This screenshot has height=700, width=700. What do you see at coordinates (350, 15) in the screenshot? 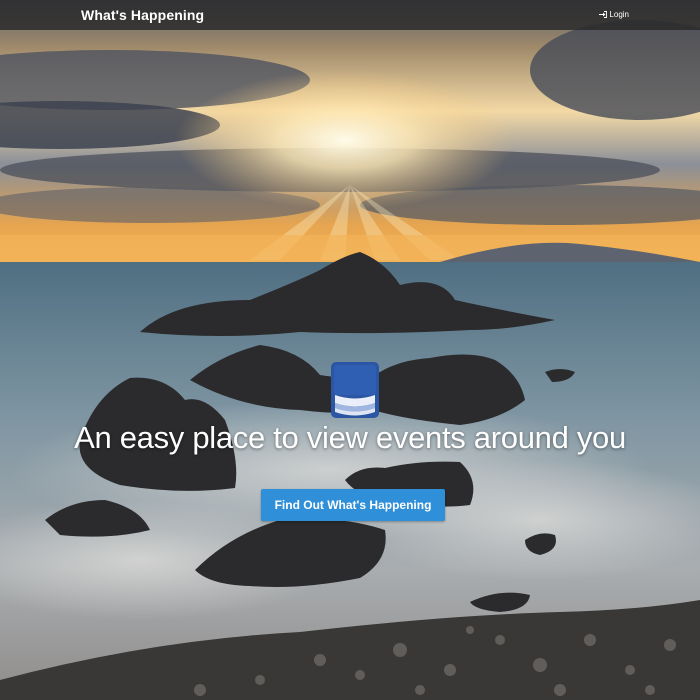
I see `top-navbar: What's Happening Login` at bounding box center [350, 15].